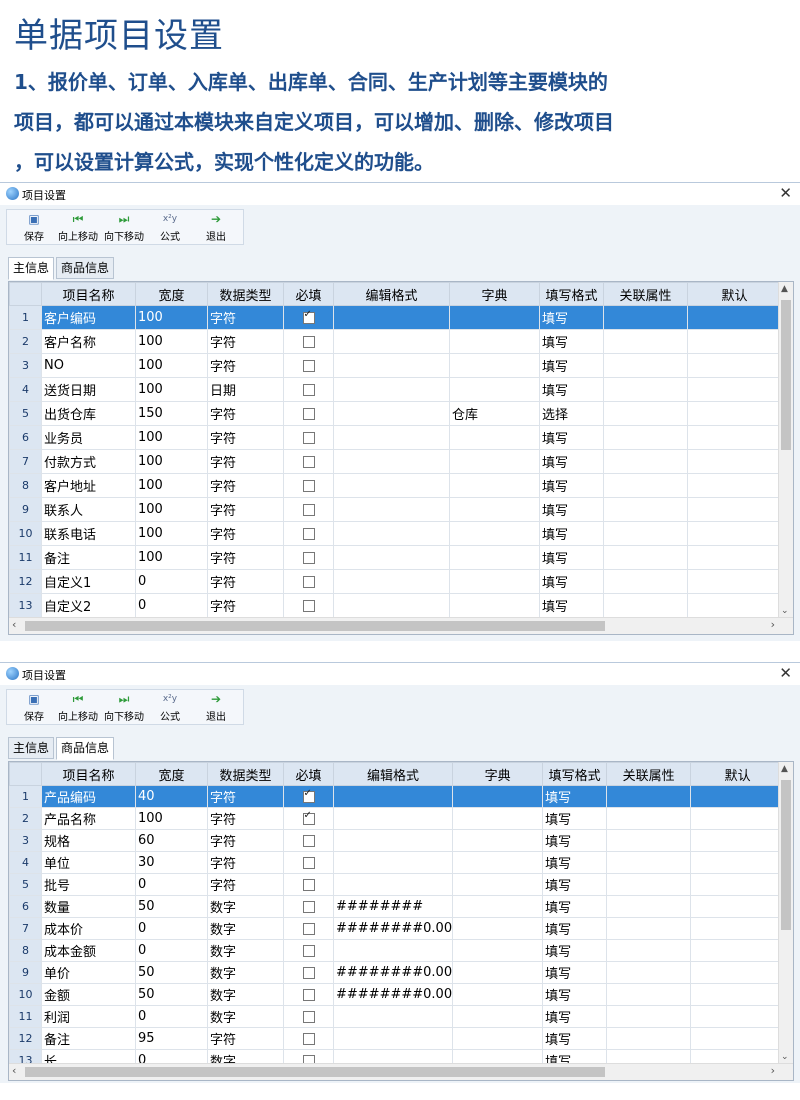  I want to click on horizontal-scrollbar: ‹ ›, so click(401, 1071).